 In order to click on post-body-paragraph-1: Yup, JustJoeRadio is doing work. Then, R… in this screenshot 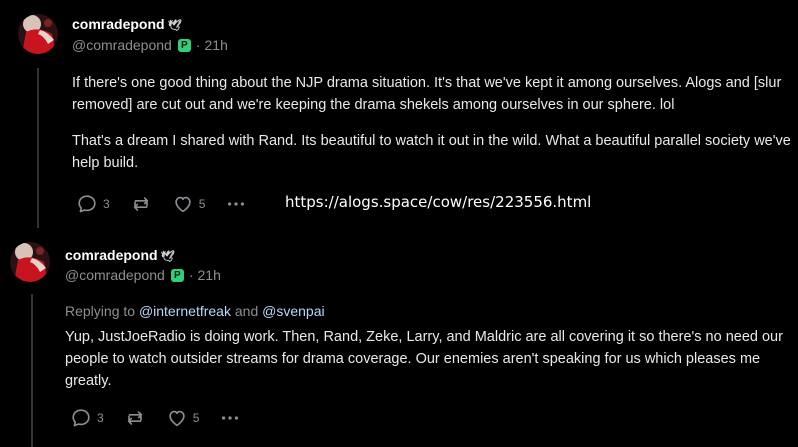, I will do `click(424, 359)`.